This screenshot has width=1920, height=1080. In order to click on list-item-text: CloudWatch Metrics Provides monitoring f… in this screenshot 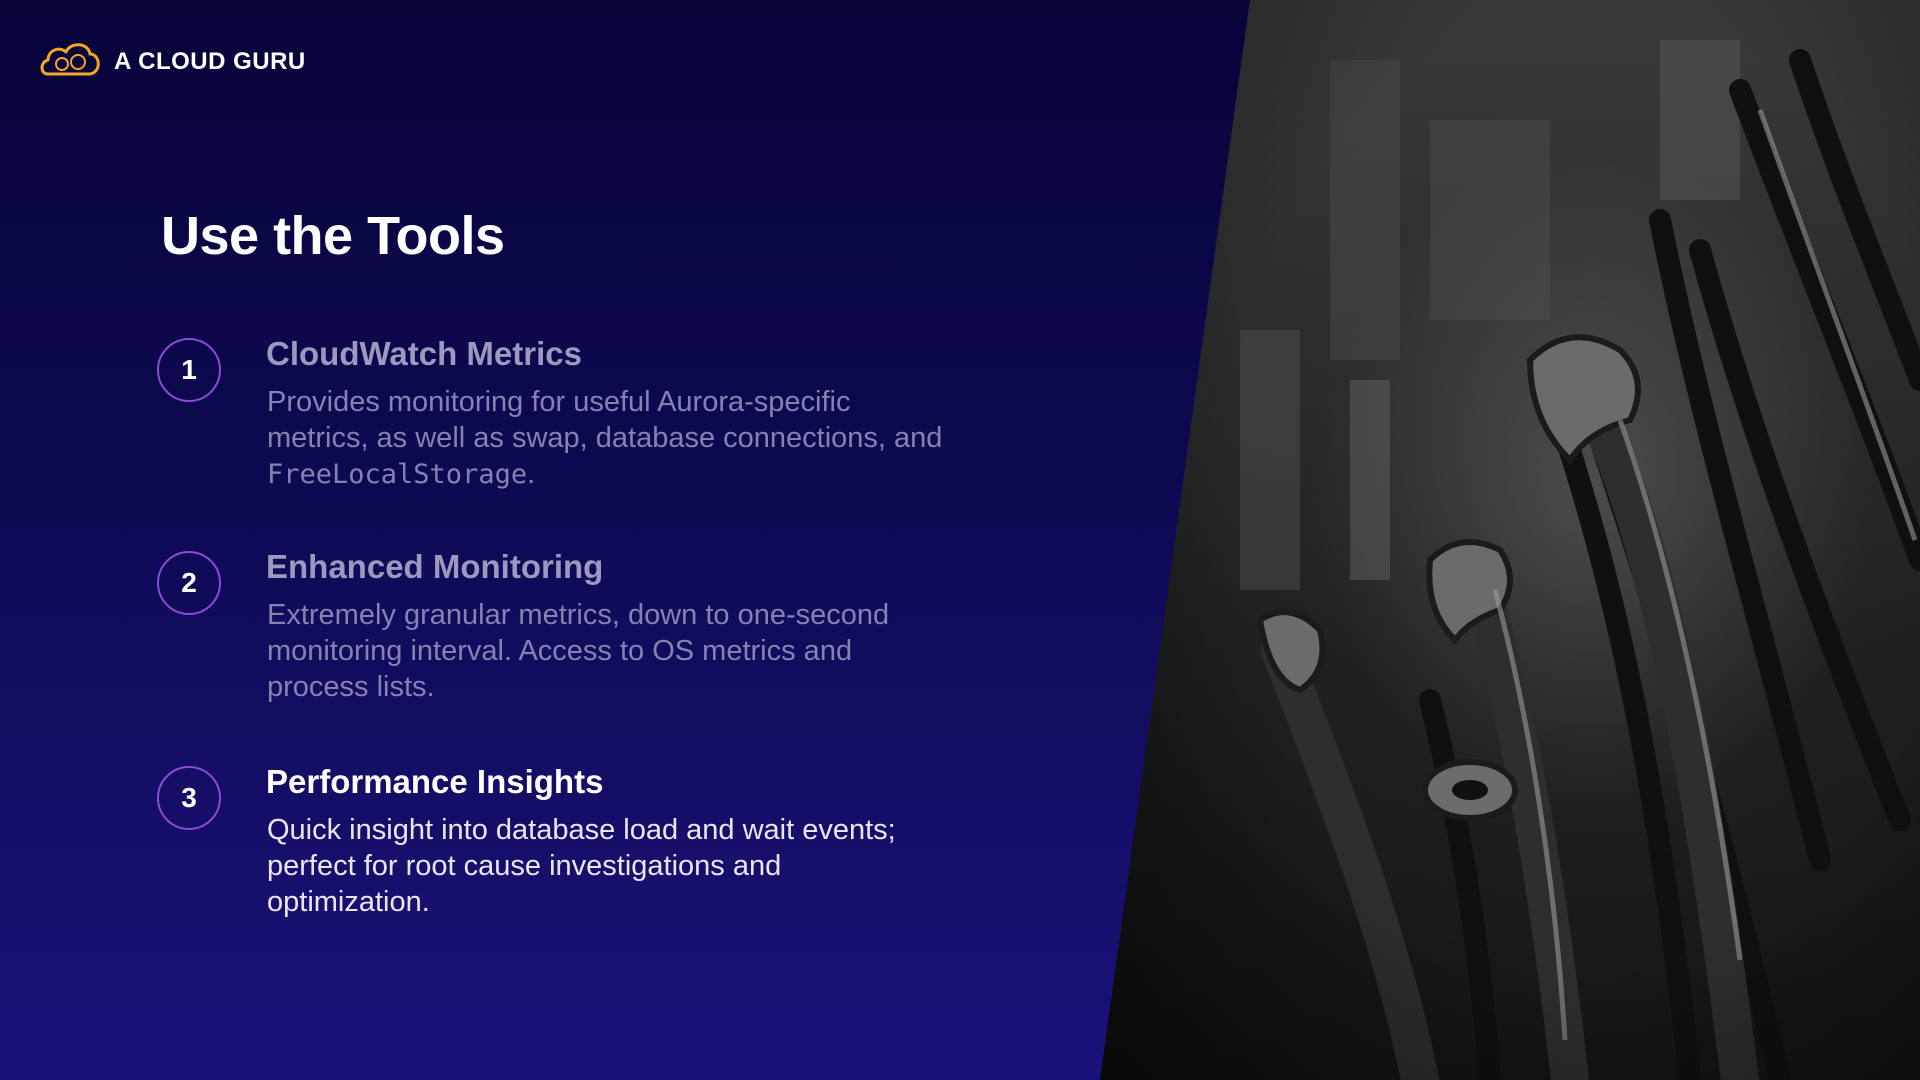, I will do `click(606, 414)`.